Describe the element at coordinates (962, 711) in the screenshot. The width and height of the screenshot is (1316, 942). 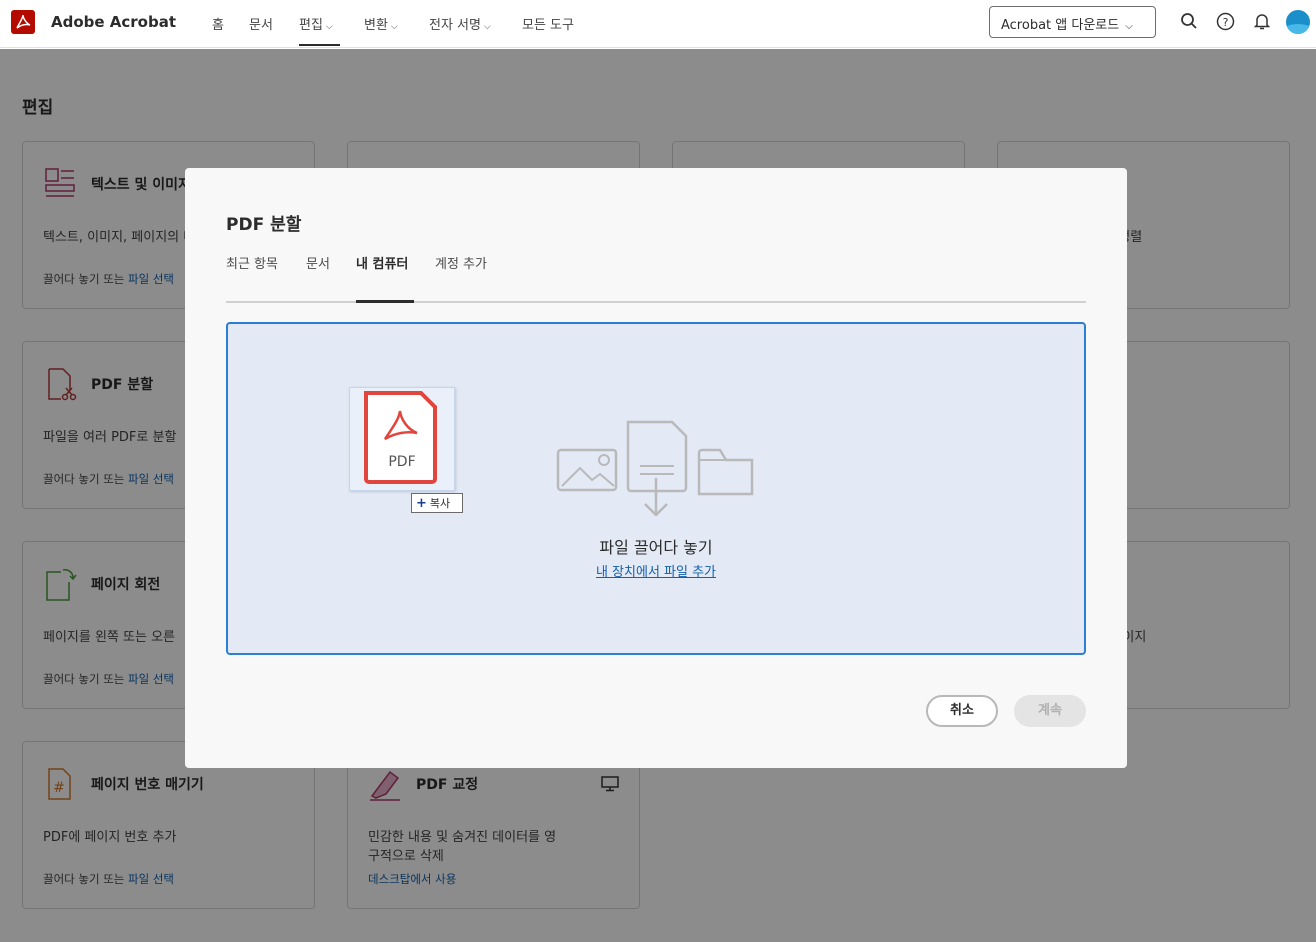
I see `cancel-button: 취소` at that location.